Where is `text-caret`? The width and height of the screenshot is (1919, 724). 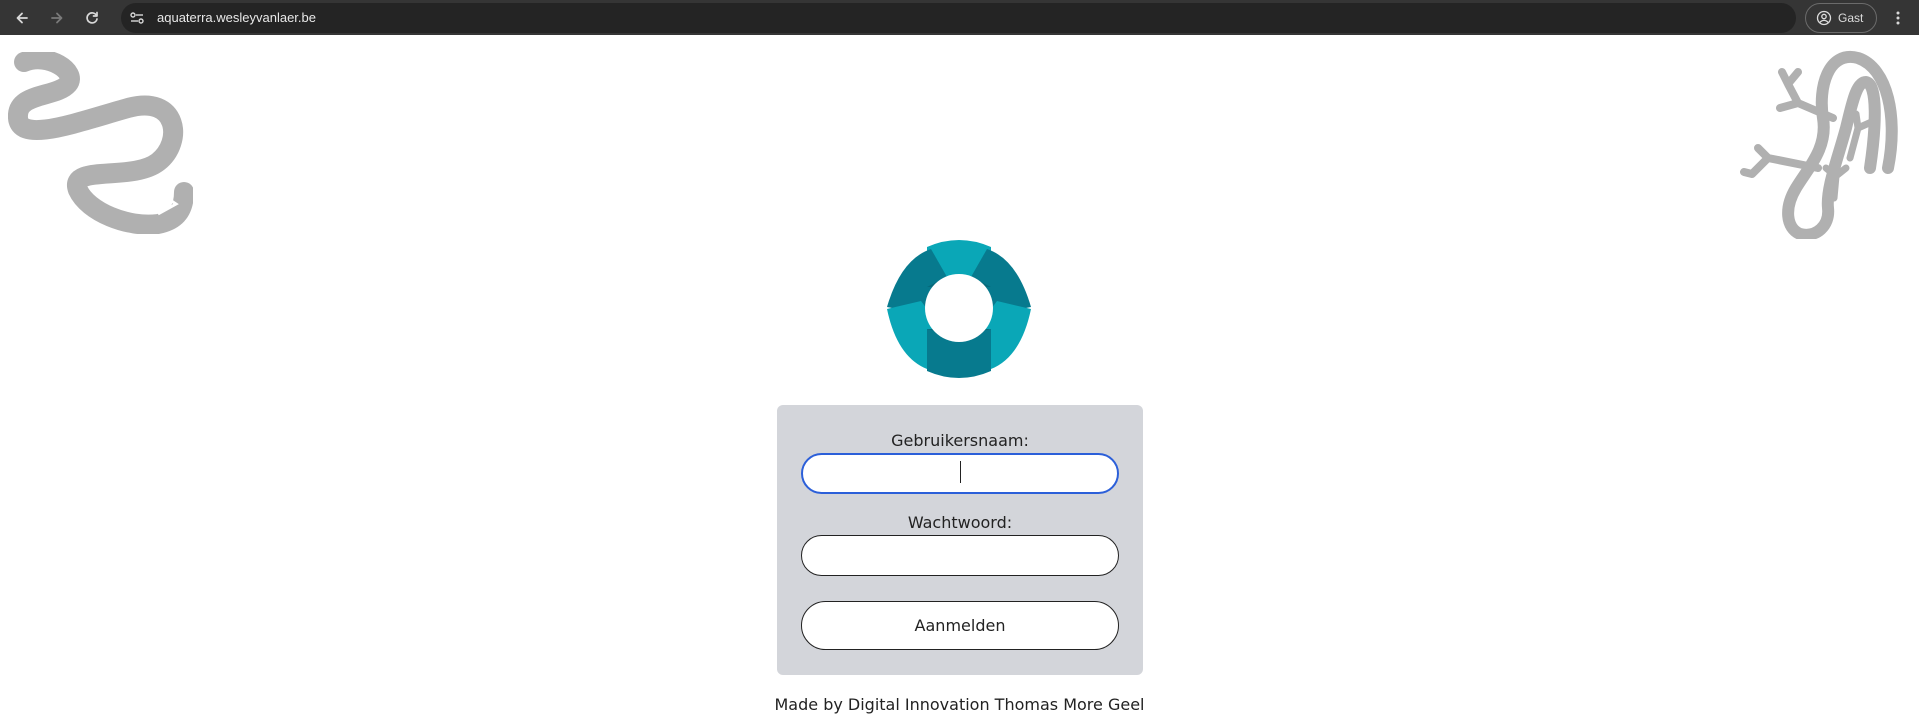 text-caret is located at coordinates (960, 472).